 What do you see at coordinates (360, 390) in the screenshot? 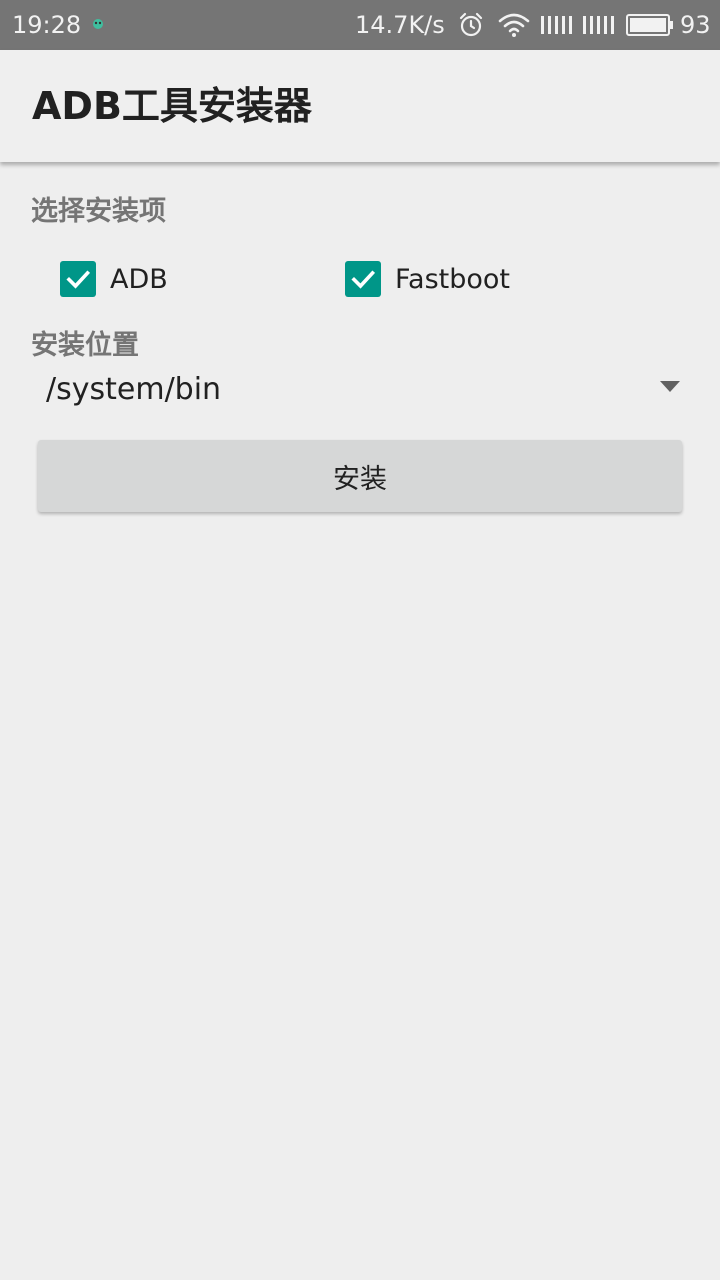
I see `install-location-dropdown: /system/bin` at bounding box center [360, 390].